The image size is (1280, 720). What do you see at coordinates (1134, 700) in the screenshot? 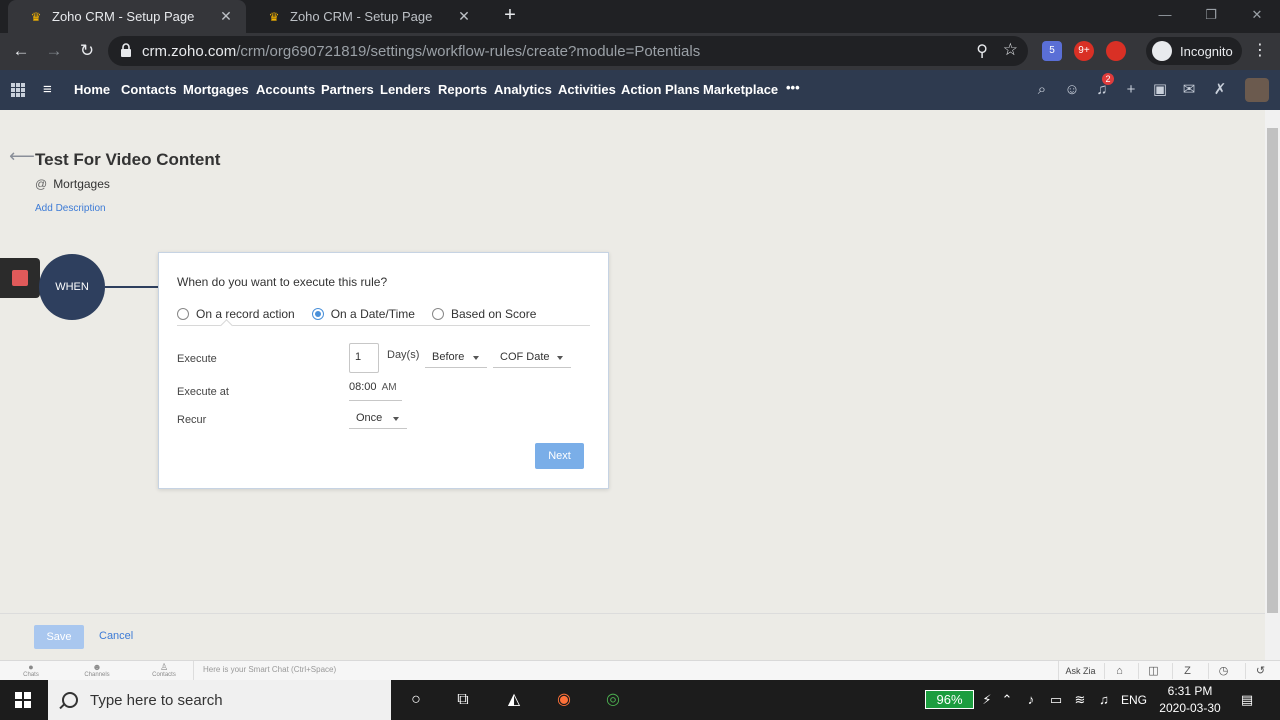
I see `language-indicator: ENG` at bounding box center [1134, 700].